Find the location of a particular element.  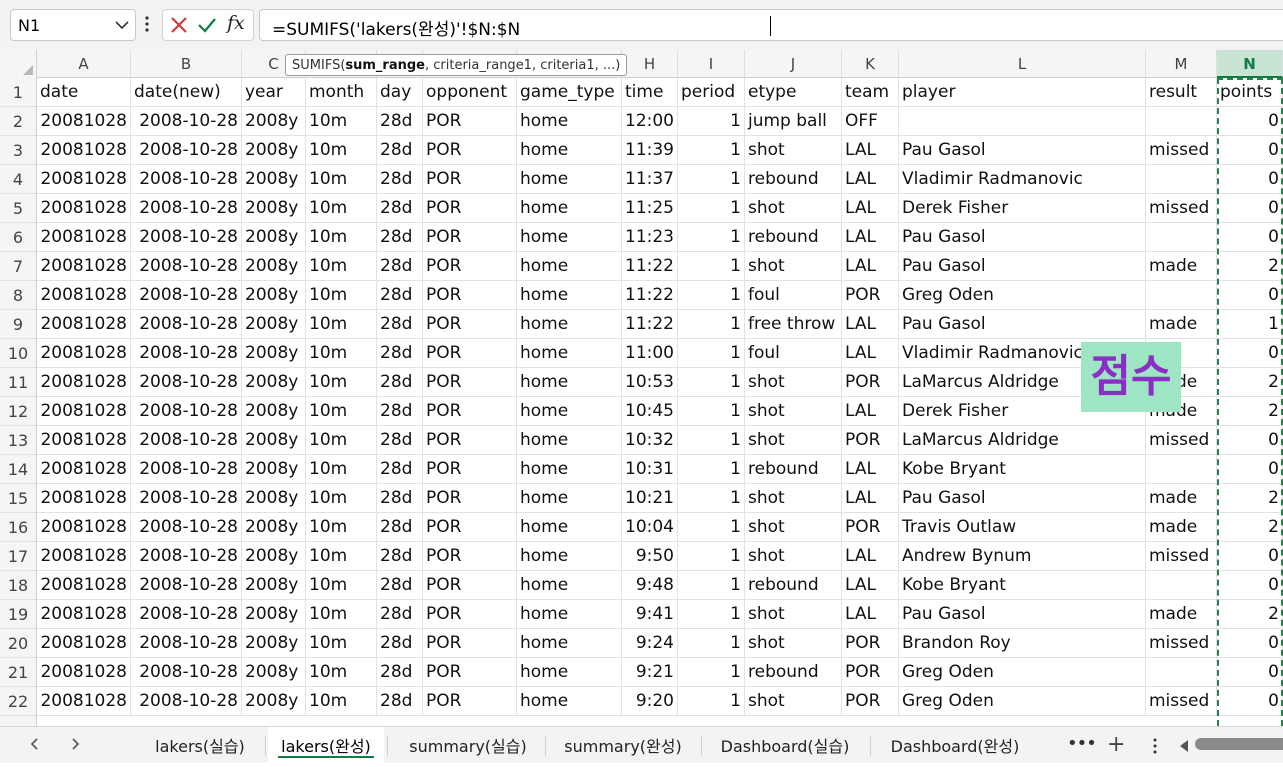

header-cell: points is located at coordinates (1250, 92).